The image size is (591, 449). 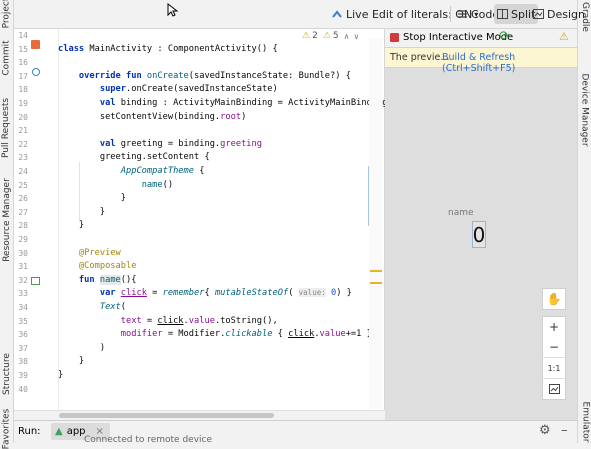 I want to click on weak-warning-icon: ⚠, so click(x=326, y=36).